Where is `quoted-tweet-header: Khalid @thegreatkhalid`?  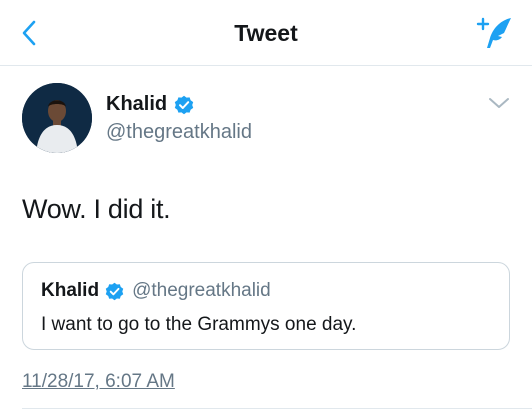
quoted-tweet-header: Khalid @thegreatkhalid is located at coordinates (156, 291).